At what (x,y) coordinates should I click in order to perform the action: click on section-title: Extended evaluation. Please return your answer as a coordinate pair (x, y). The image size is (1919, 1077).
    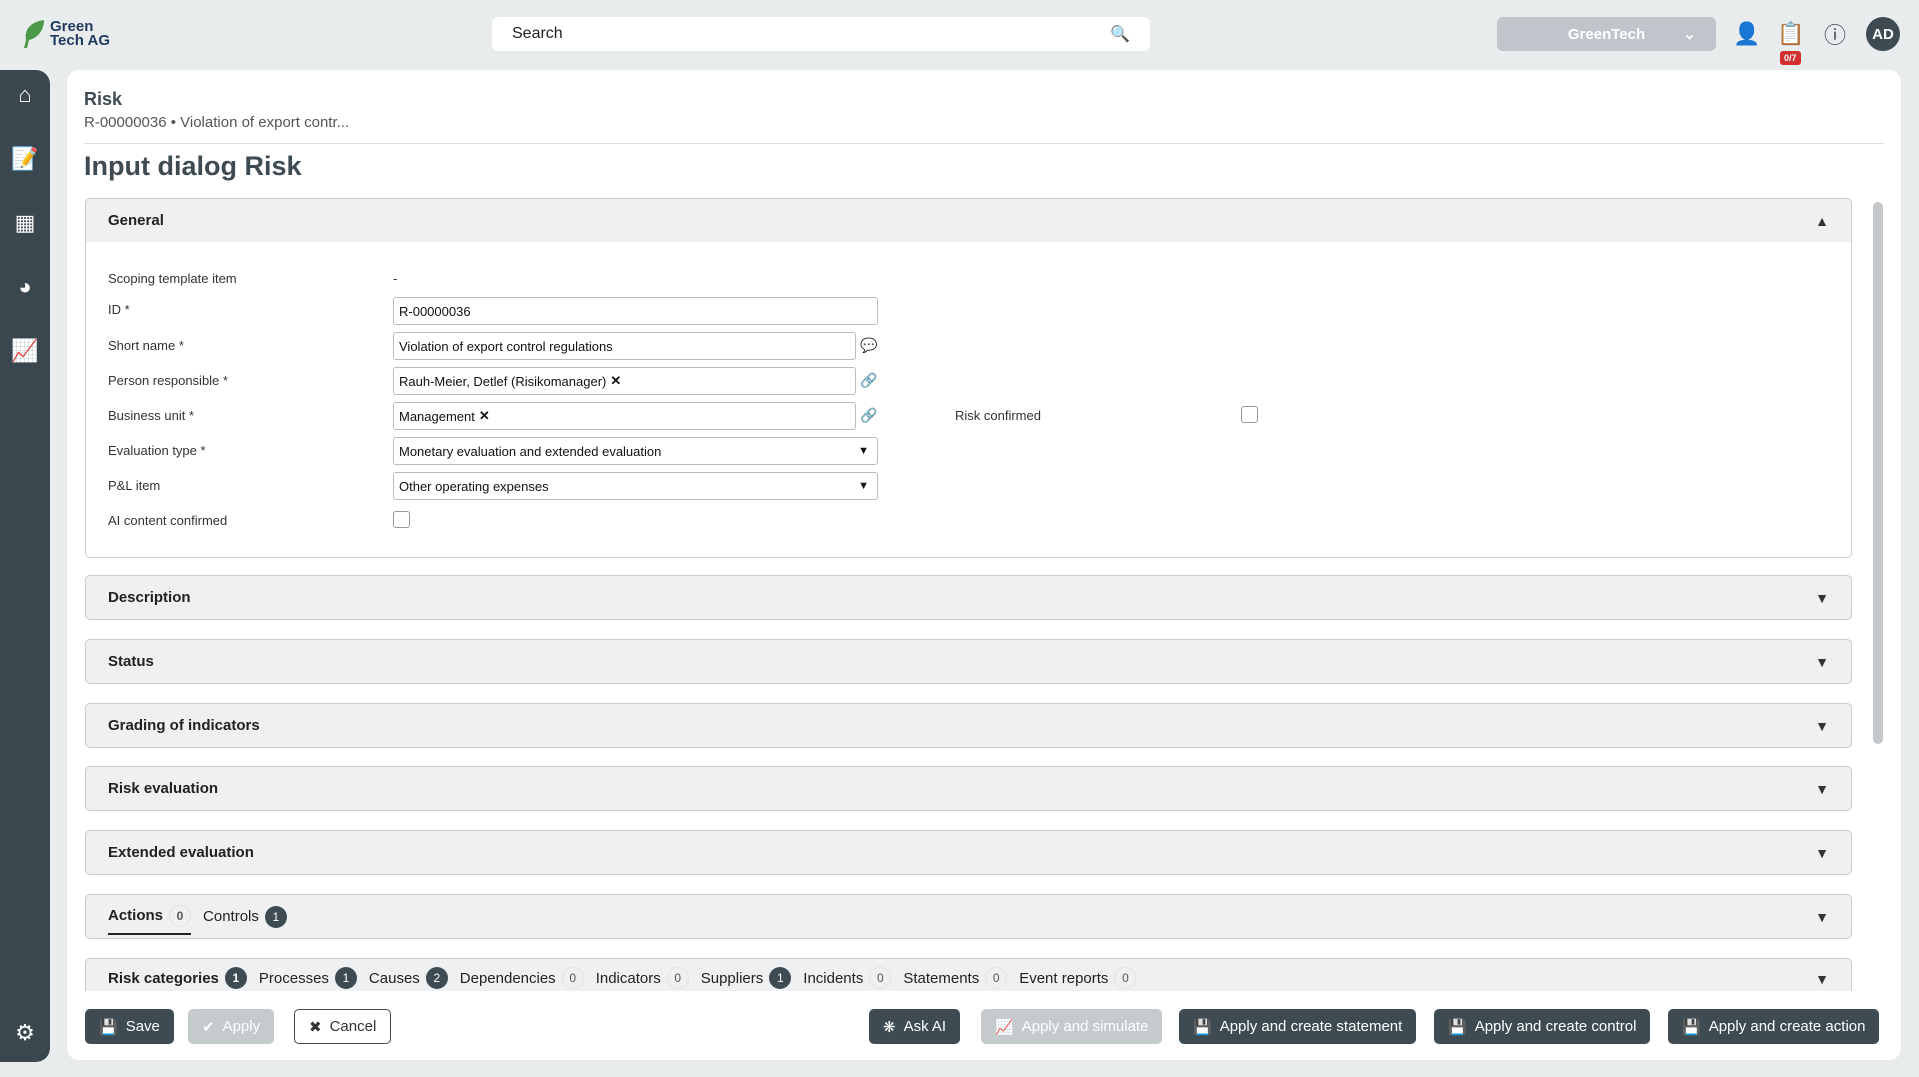
    Looking at the image, I should click on (181, 852).